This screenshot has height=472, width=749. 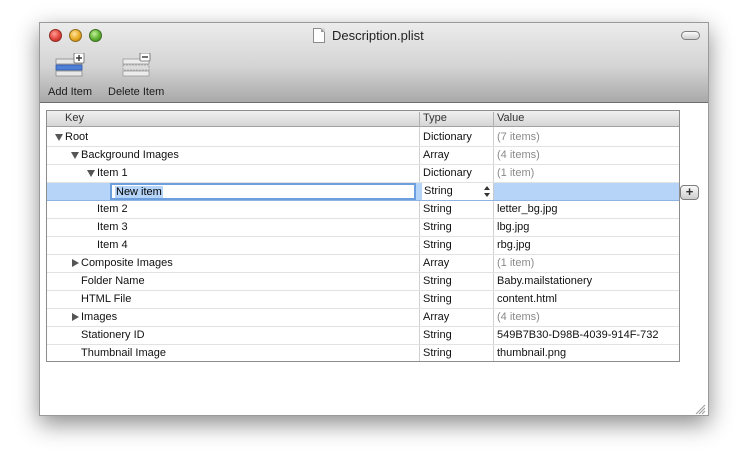 What do you see at coordinates (438, 191) in the screenshot?
I see `type-popup-label: String` at bounding box center [438, 191].